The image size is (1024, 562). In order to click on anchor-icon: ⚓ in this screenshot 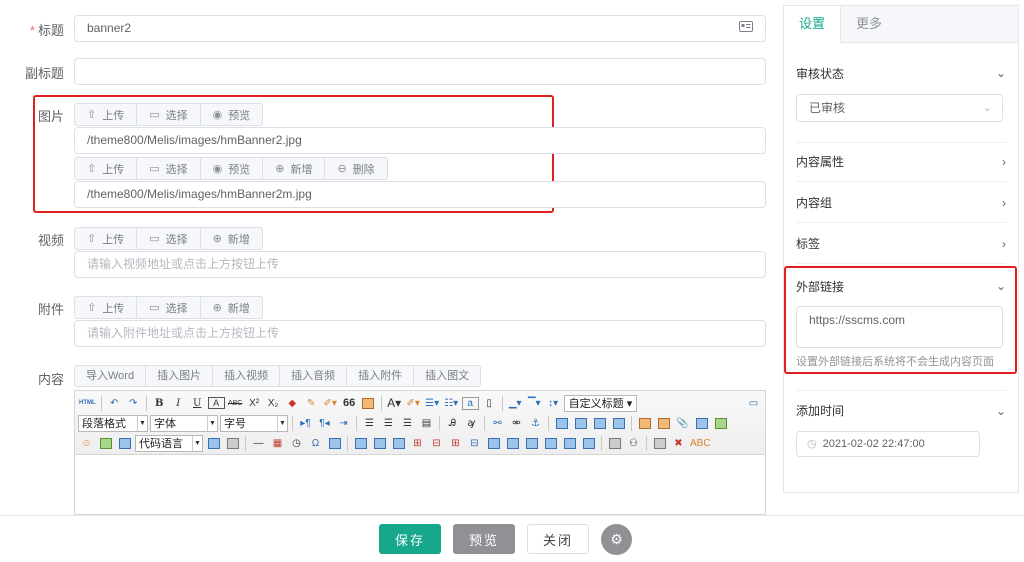, I will do `click(535, 423)`.